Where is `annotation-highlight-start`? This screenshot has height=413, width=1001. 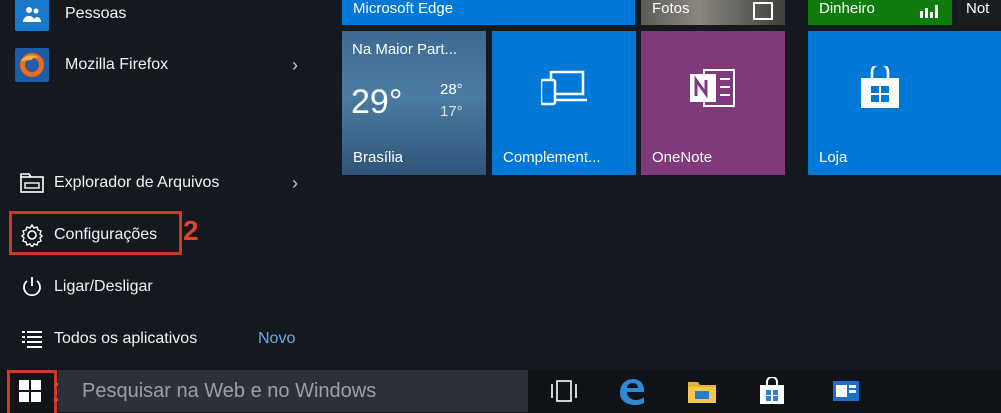 annotation-highlight-start is located at coordinates (32, 391).